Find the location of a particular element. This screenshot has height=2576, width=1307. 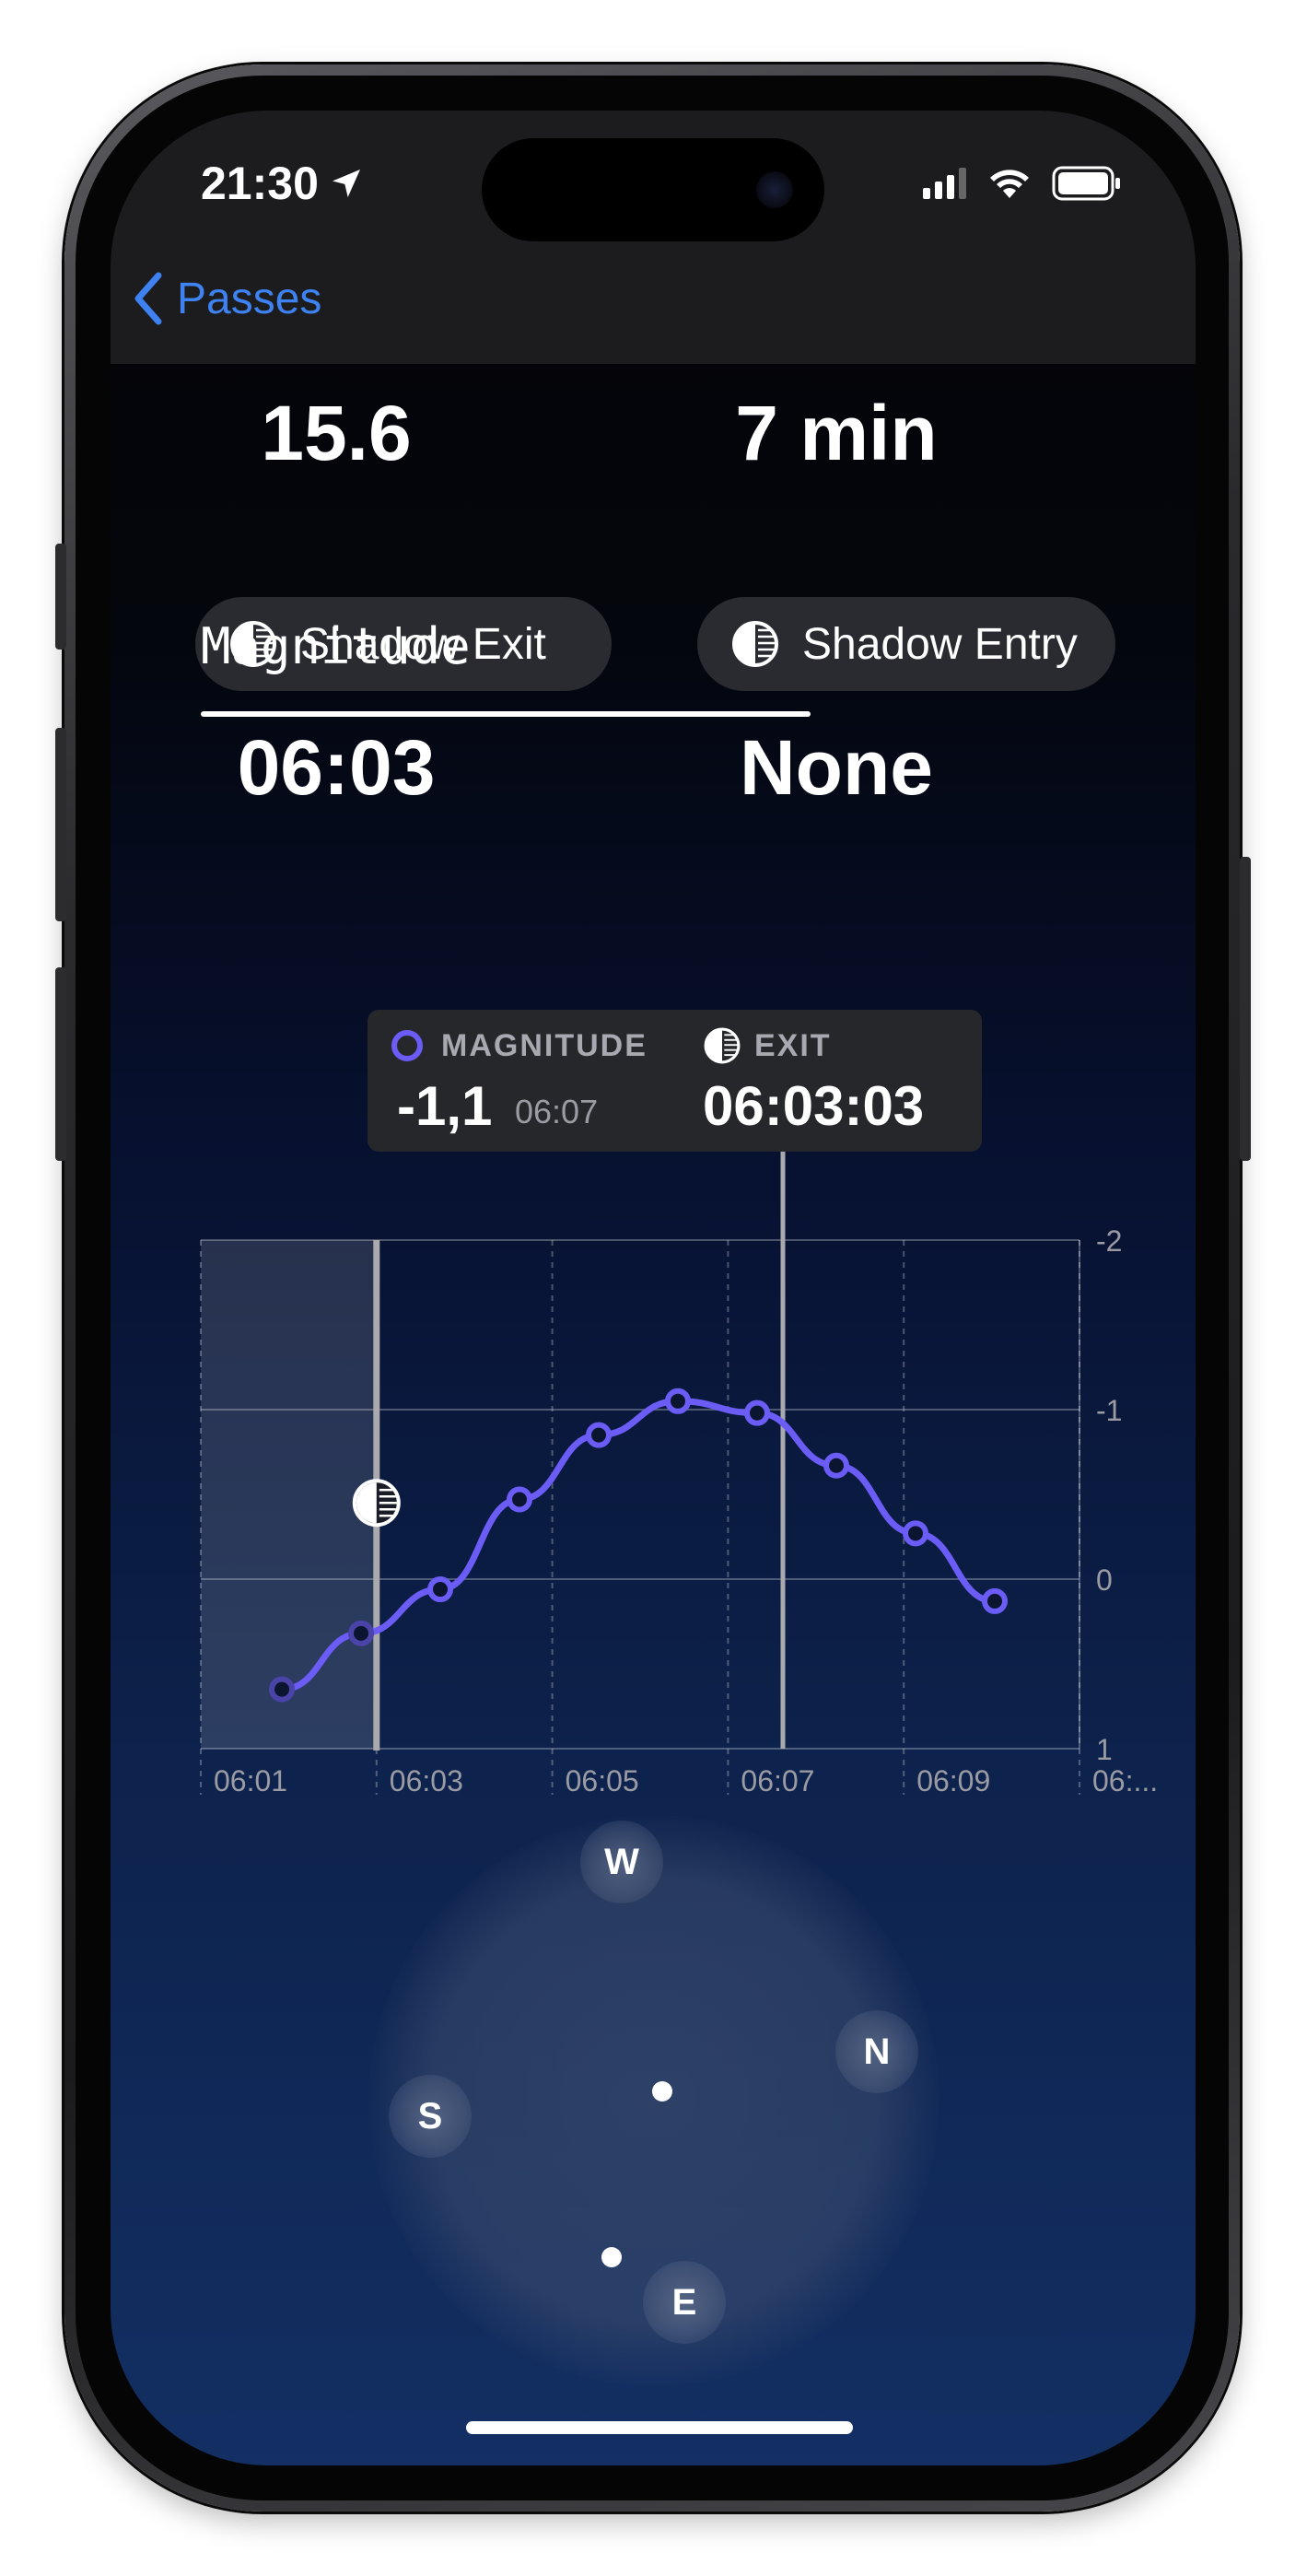

x-tick-label: 06:03 is located at coordinates (427, 1780).